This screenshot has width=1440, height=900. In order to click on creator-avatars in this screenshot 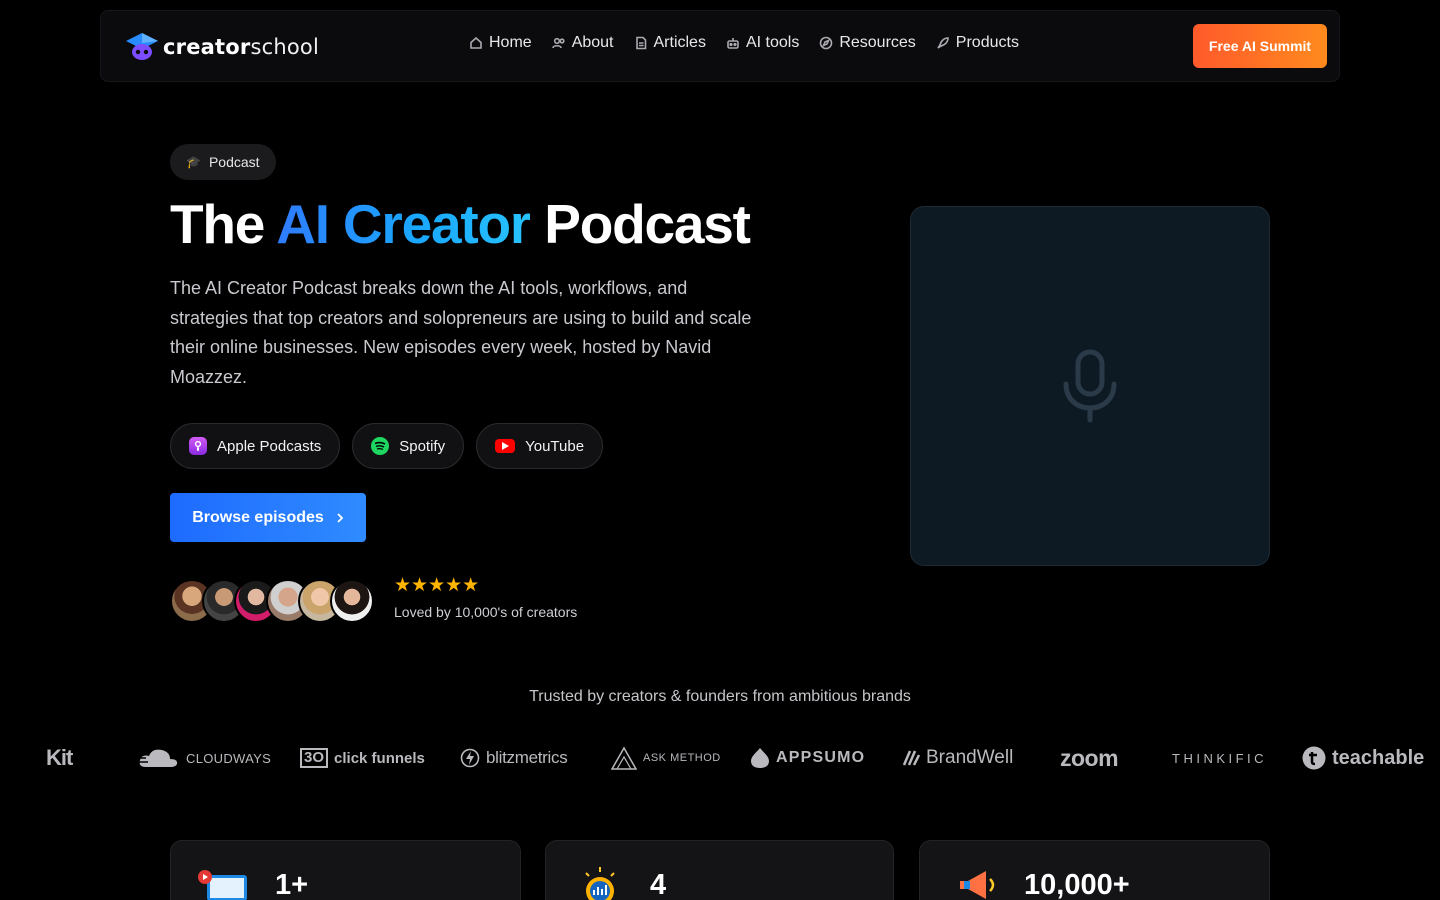, I will do `click(272, 601)`.